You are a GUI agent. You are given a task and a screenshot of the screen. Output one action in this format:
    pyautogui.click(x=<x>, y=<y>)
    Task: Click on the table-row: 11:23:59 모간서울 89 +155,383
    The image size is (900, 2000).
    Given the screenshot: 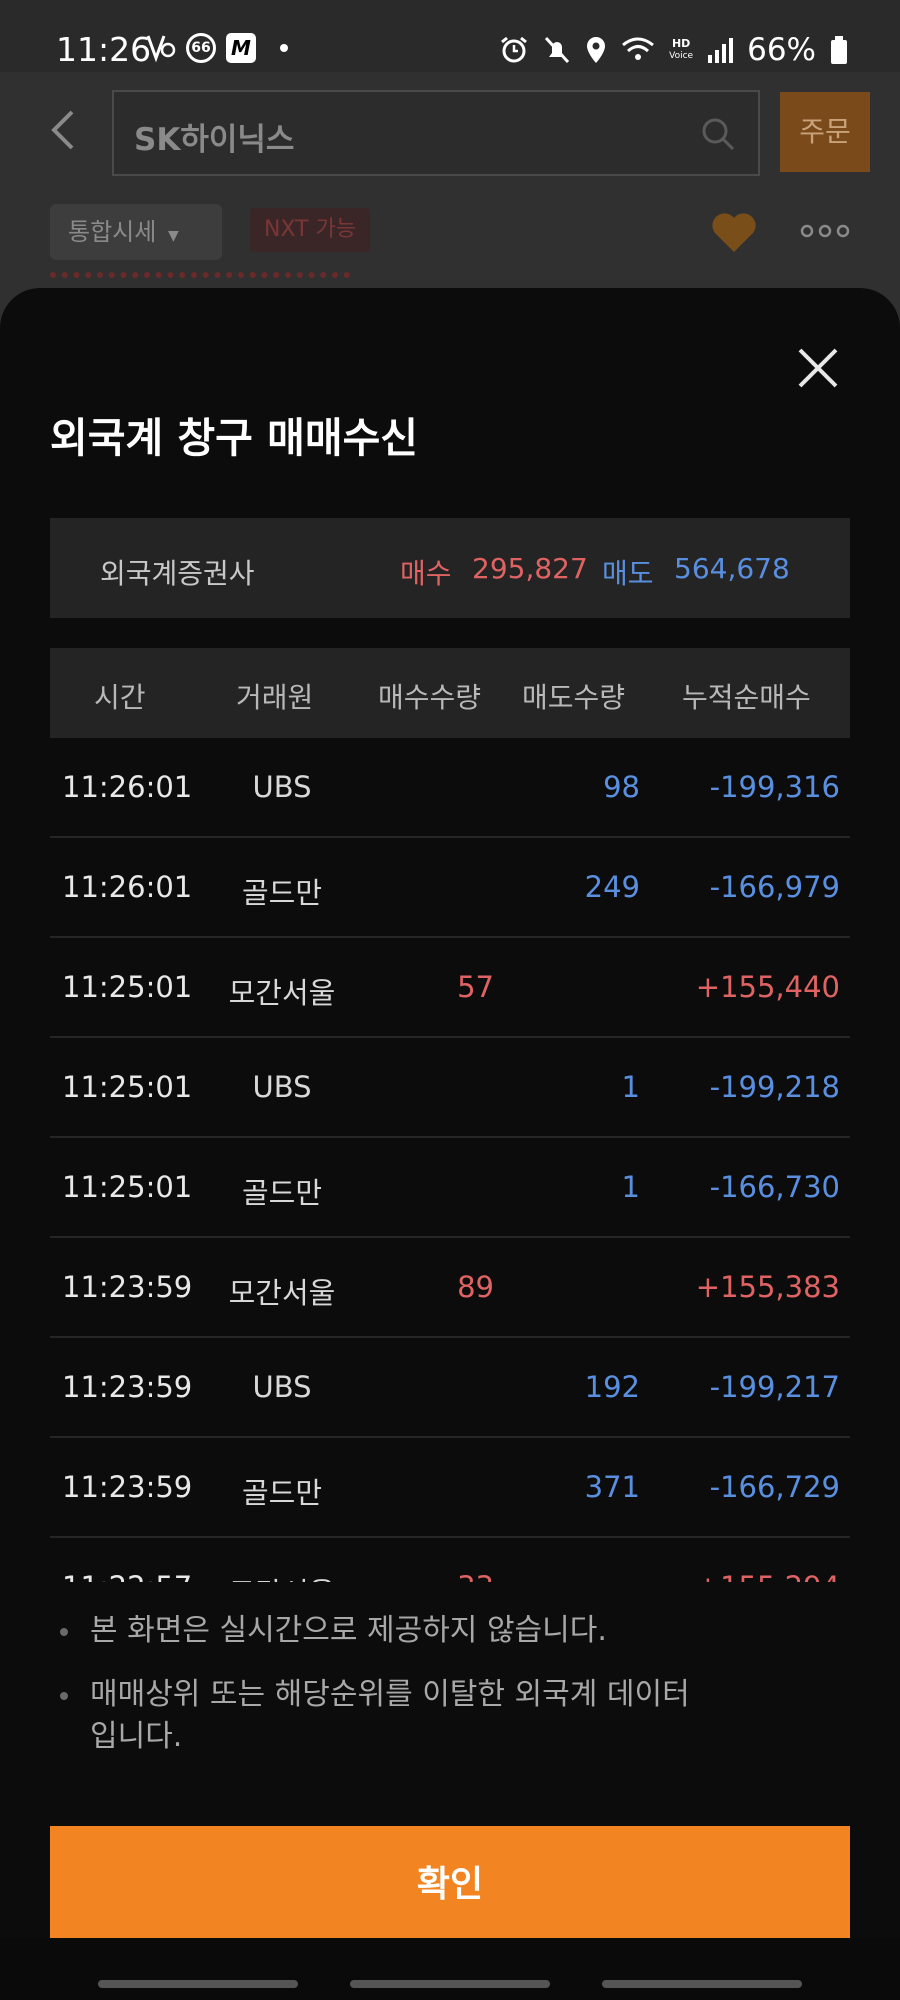 What is the action you would take?
    pyautogui.click(x=450, y=1288)
    